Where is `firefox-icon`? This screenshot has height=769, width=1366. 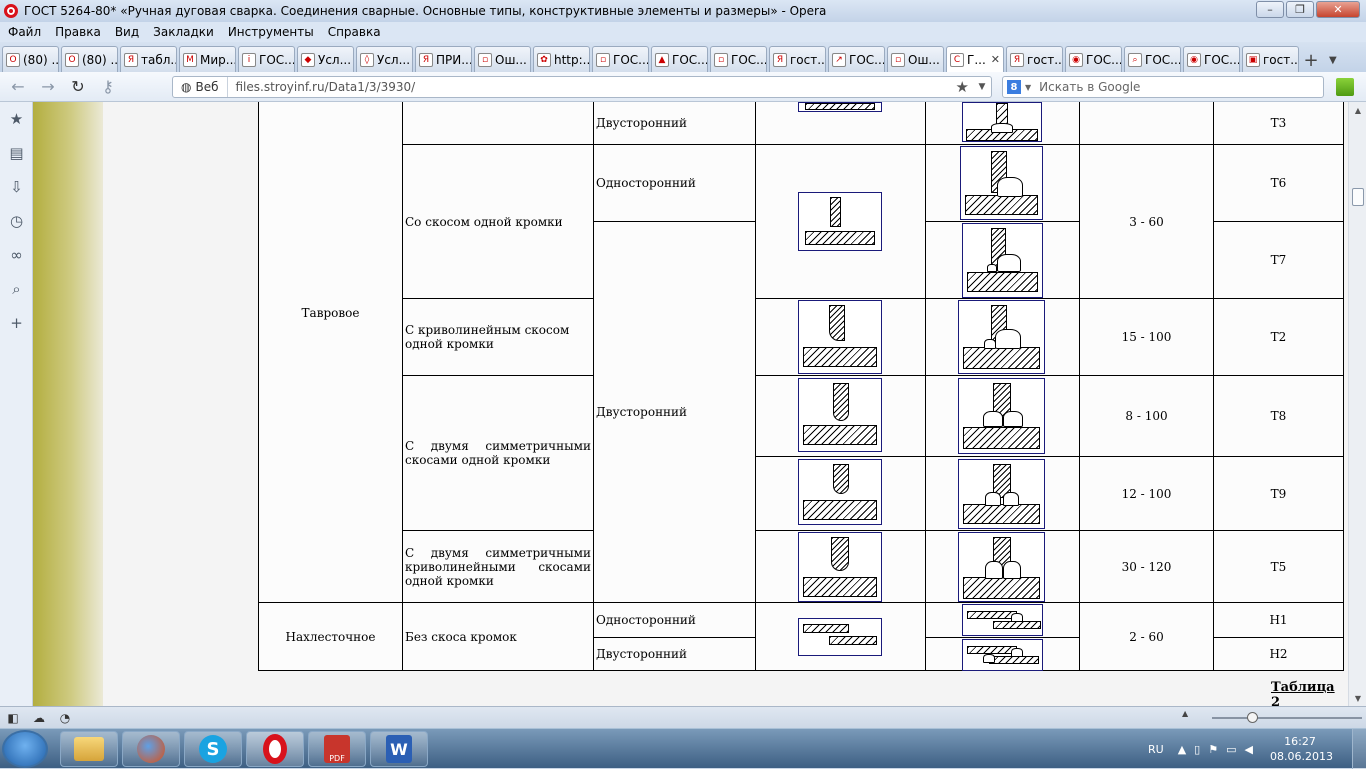 firefox-icon is located at coordinates (151, 749).